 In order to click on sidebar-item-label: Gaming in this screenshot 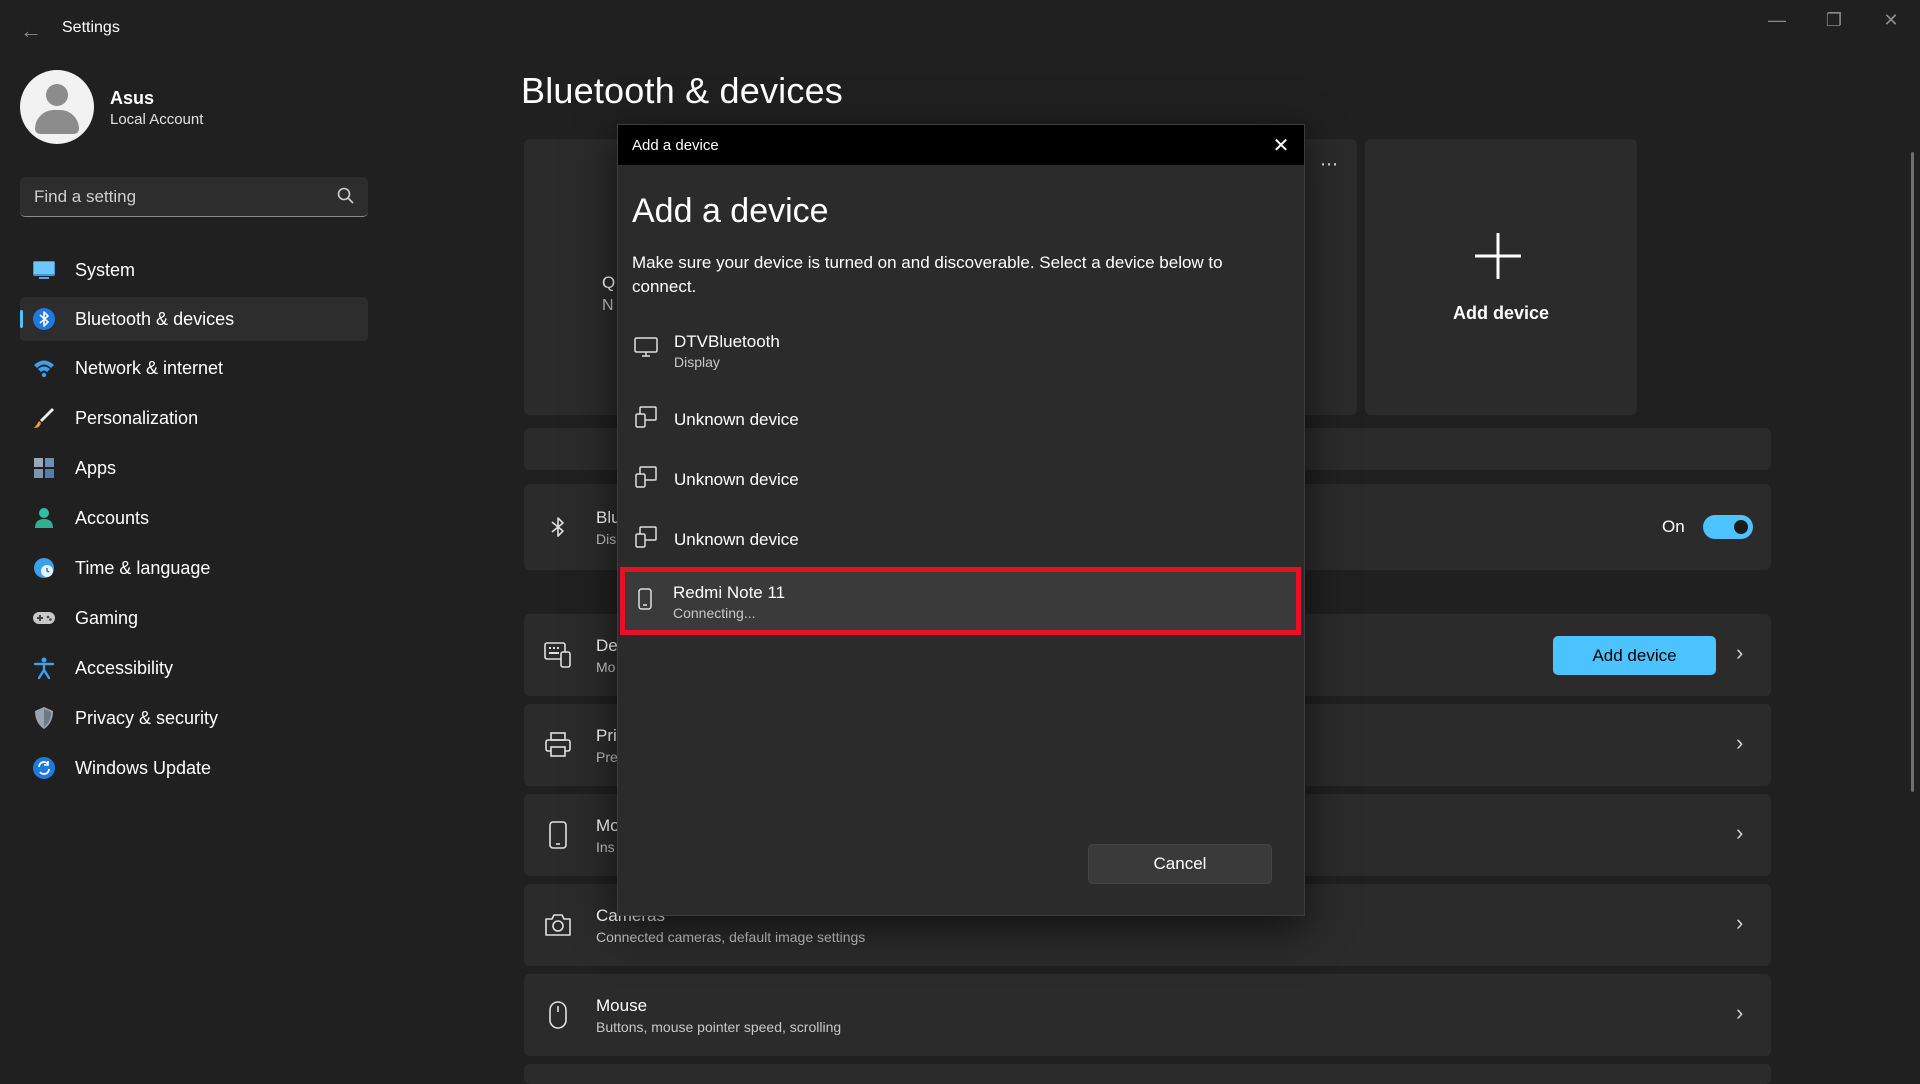, I will do `click(107, 618)`.